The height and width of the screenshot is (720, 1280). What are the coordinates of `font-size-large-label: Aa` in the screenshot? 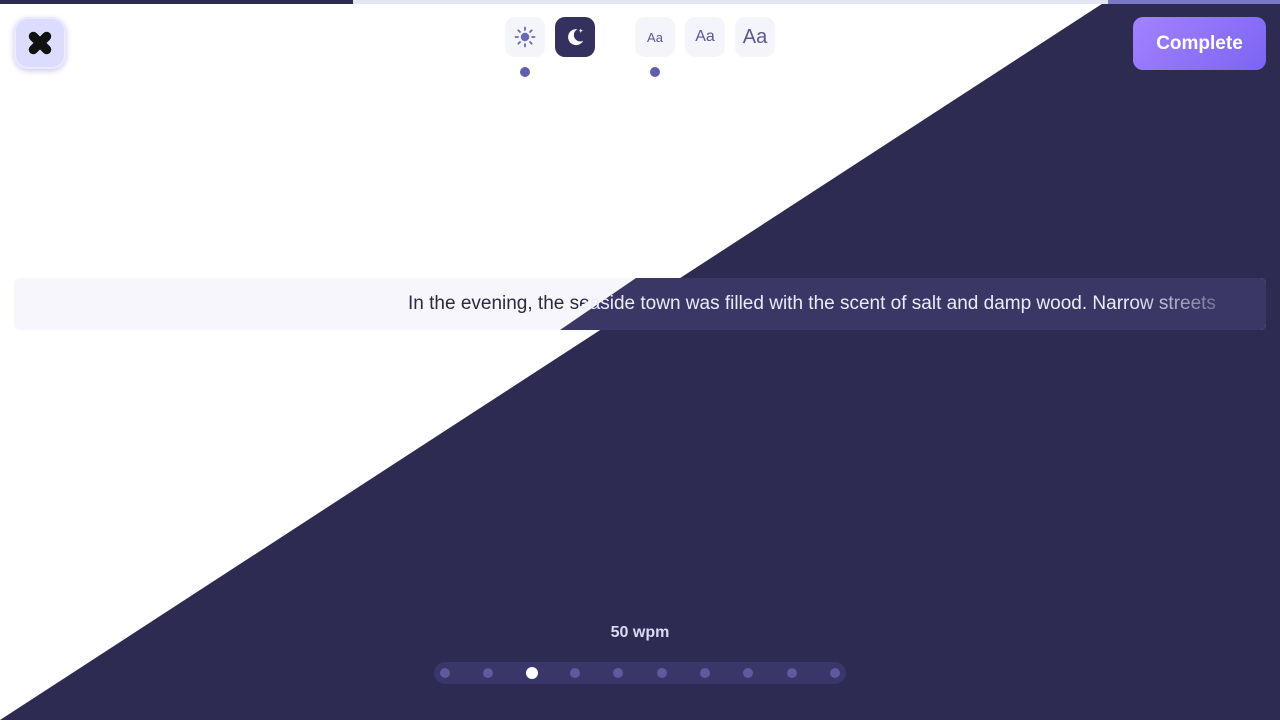 It's located at (755, 36).